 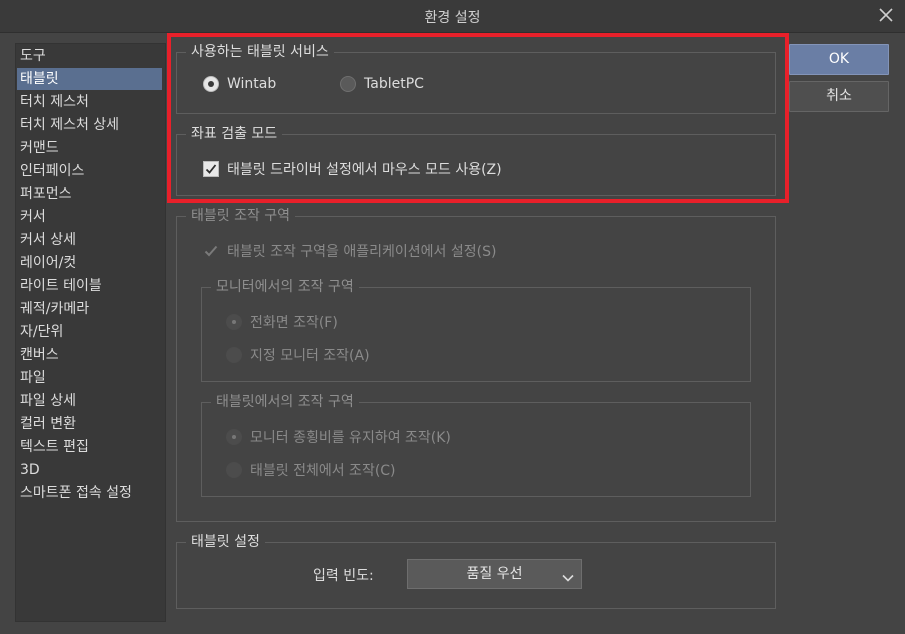 I want to click on input-frequency-label: 입력 빈도:, so click(x=343, y=576).